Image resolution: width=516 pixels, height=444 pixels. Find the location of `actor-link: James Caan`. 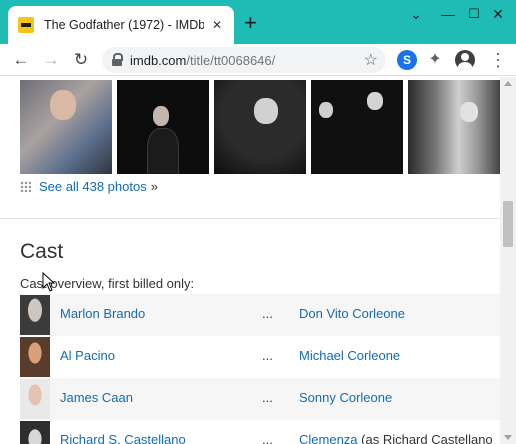

actor-link: James Caan is located at coordinates (96, 397).